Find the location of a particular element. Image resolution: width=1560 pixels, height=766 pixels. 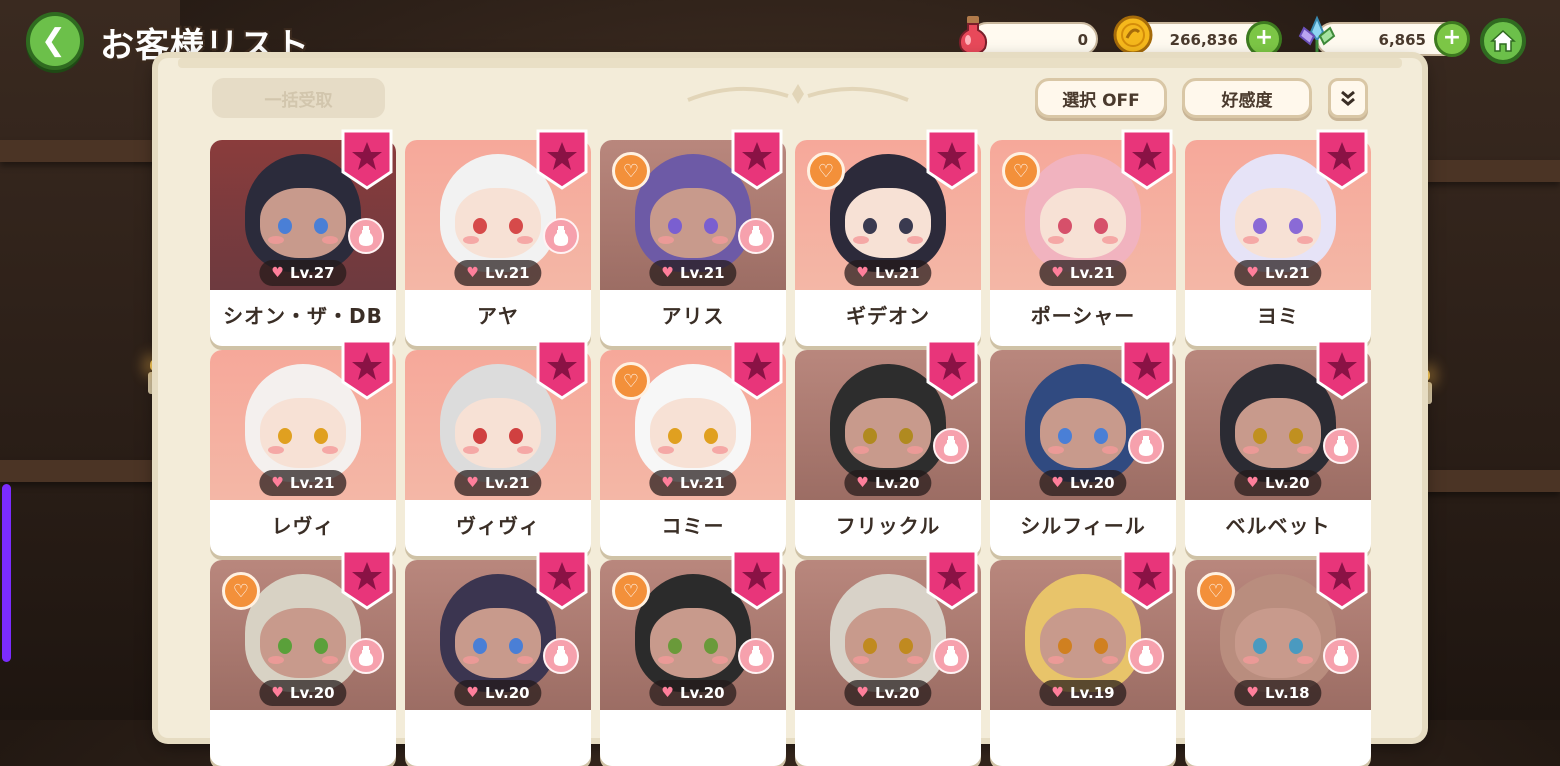

level-text: Lv.18 is located at coordinates (1287, 693).